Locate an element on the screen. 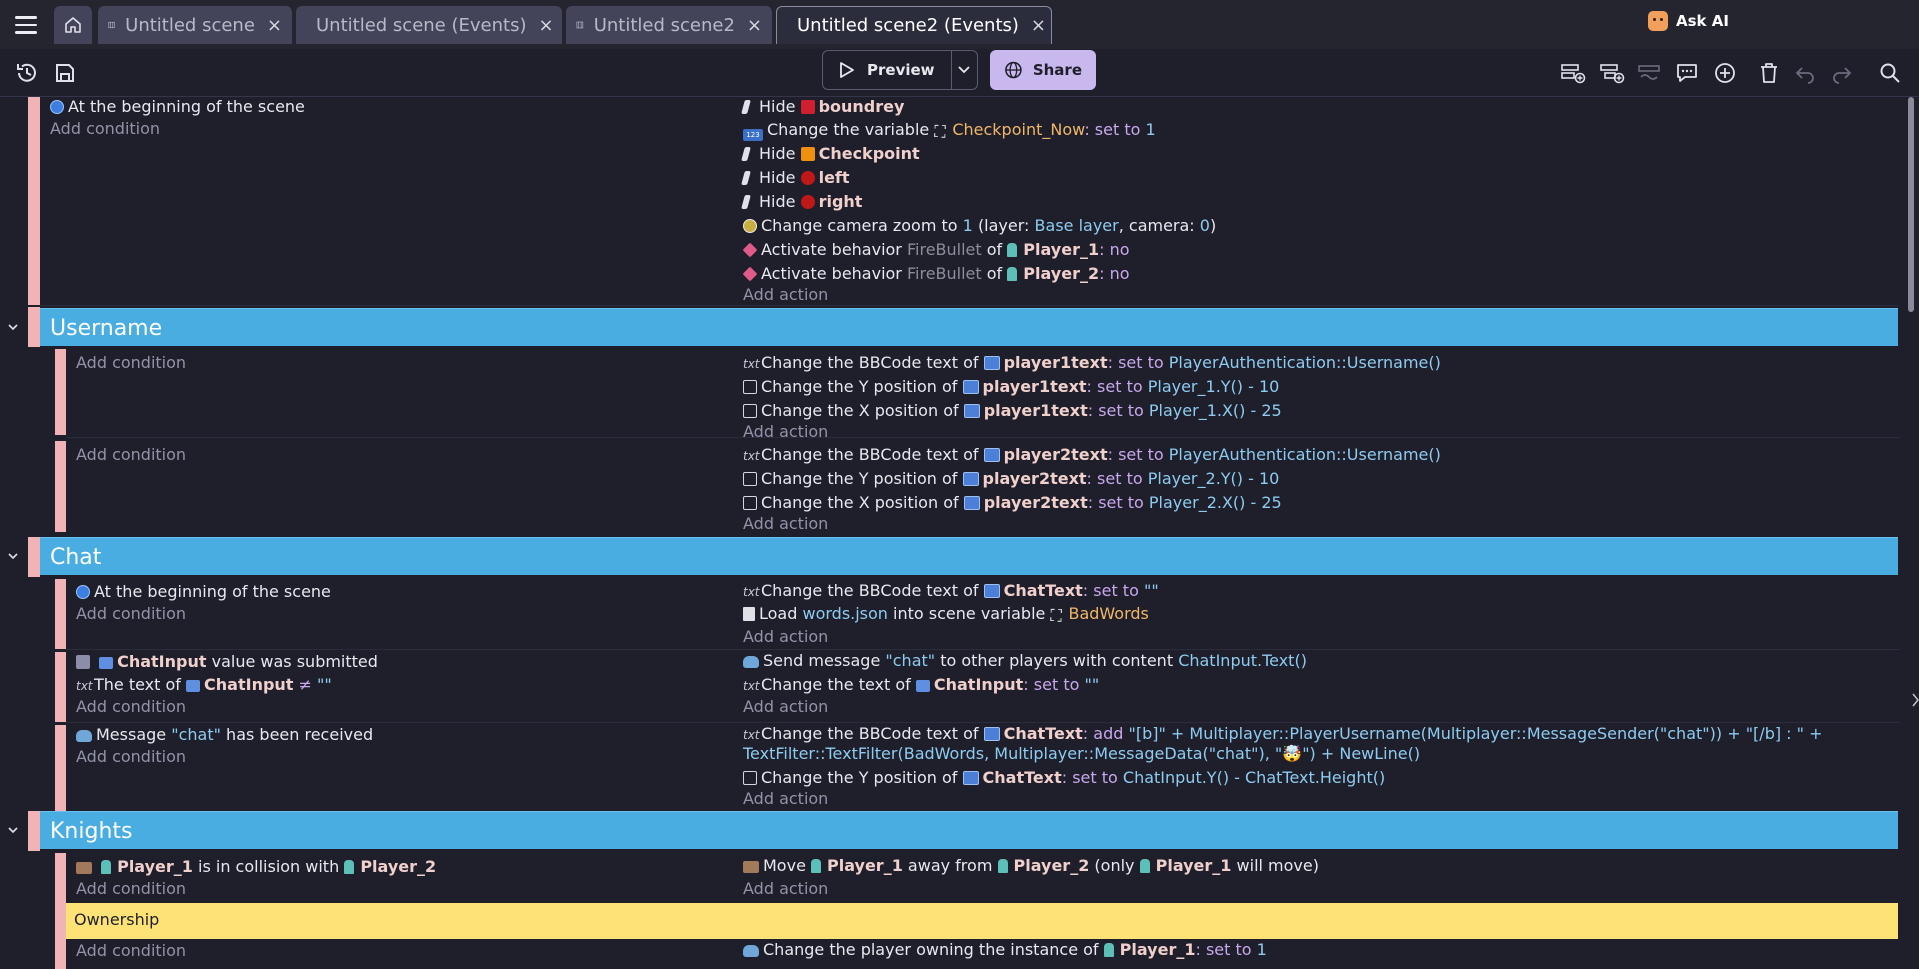 This screenshot has height=969, width=1919. hamburger-menu-button is located at coordinates (26, 25).